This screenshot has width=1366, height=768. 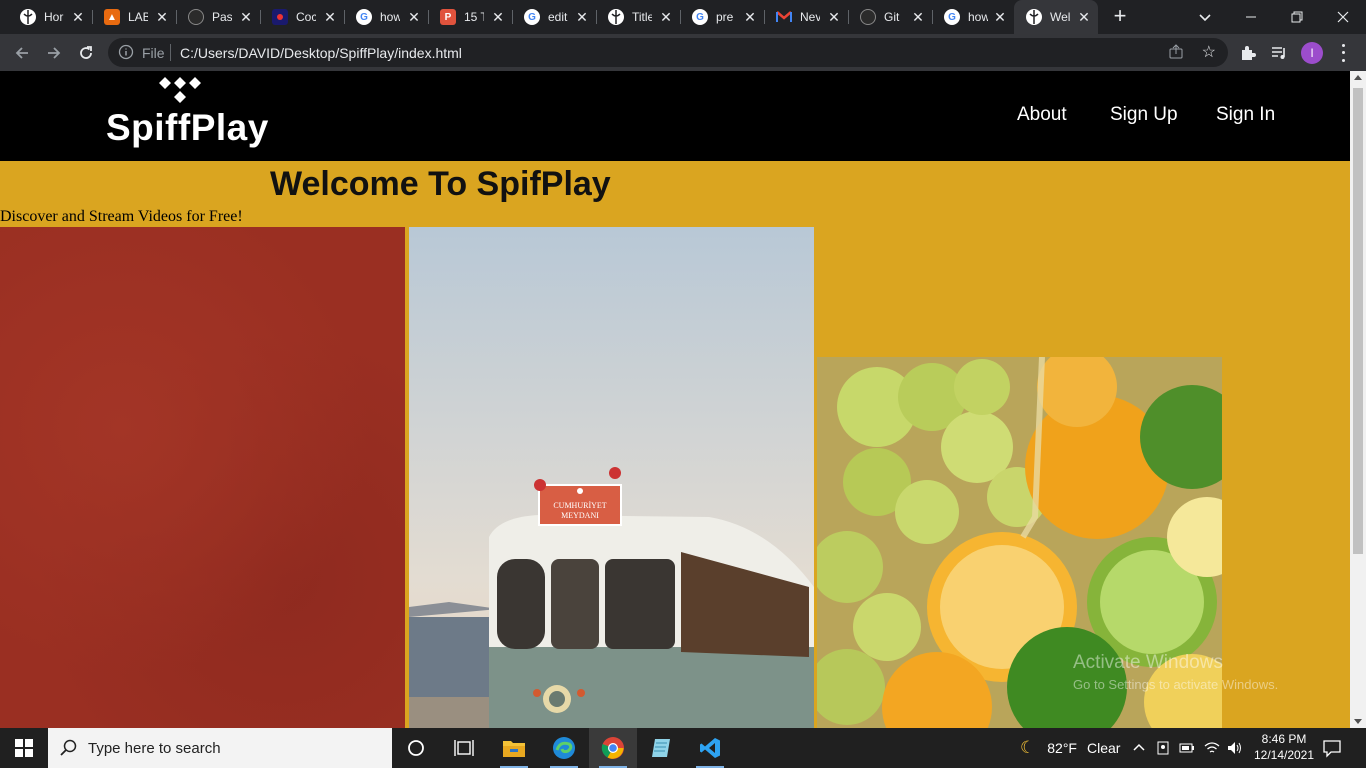 I want to click on folder-icon, so click(x=514, y=749).